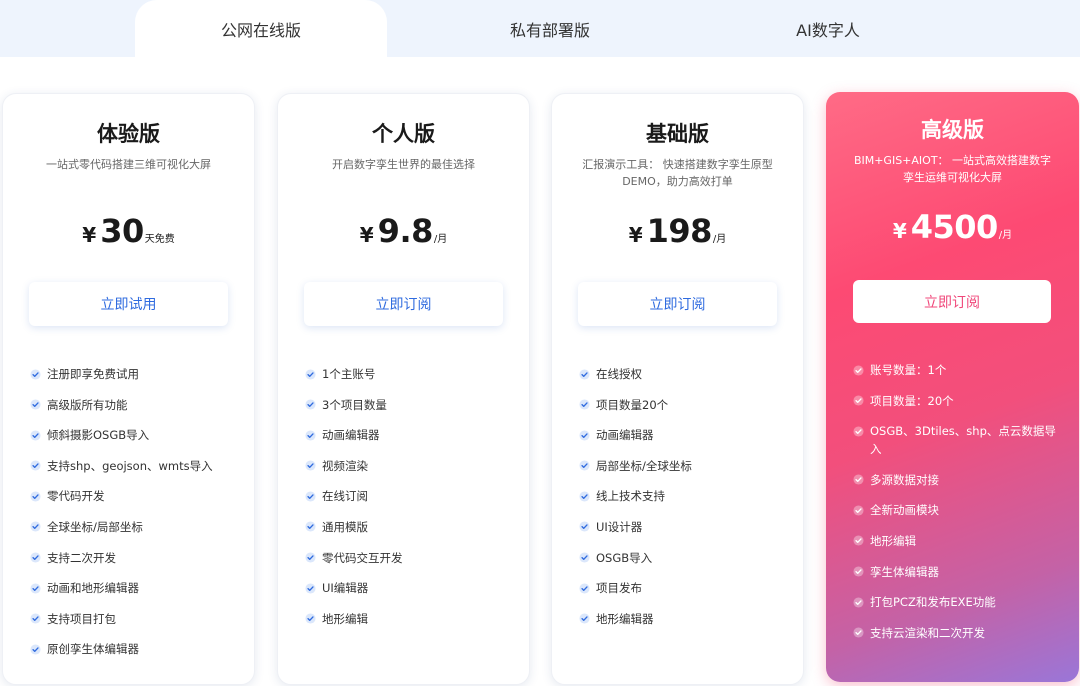  I want to click on feature-text: 视频渲染, so click(345, 465).